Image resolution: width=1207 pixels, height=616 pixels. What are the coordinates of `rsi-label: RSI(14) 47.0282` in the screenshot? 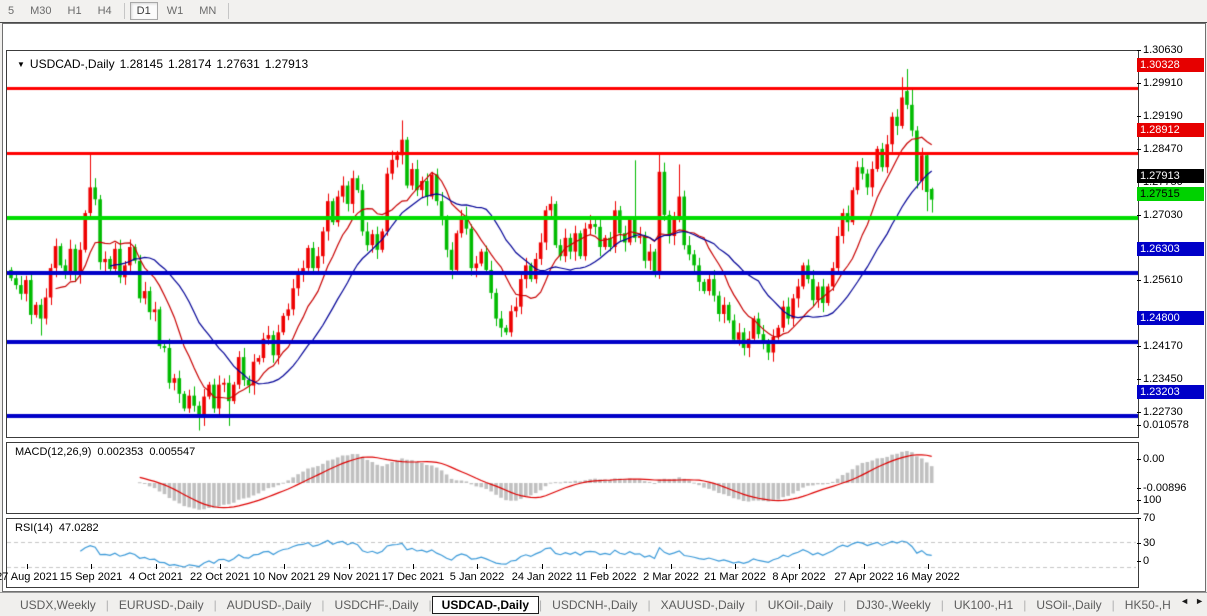 It's located at (57, 528).